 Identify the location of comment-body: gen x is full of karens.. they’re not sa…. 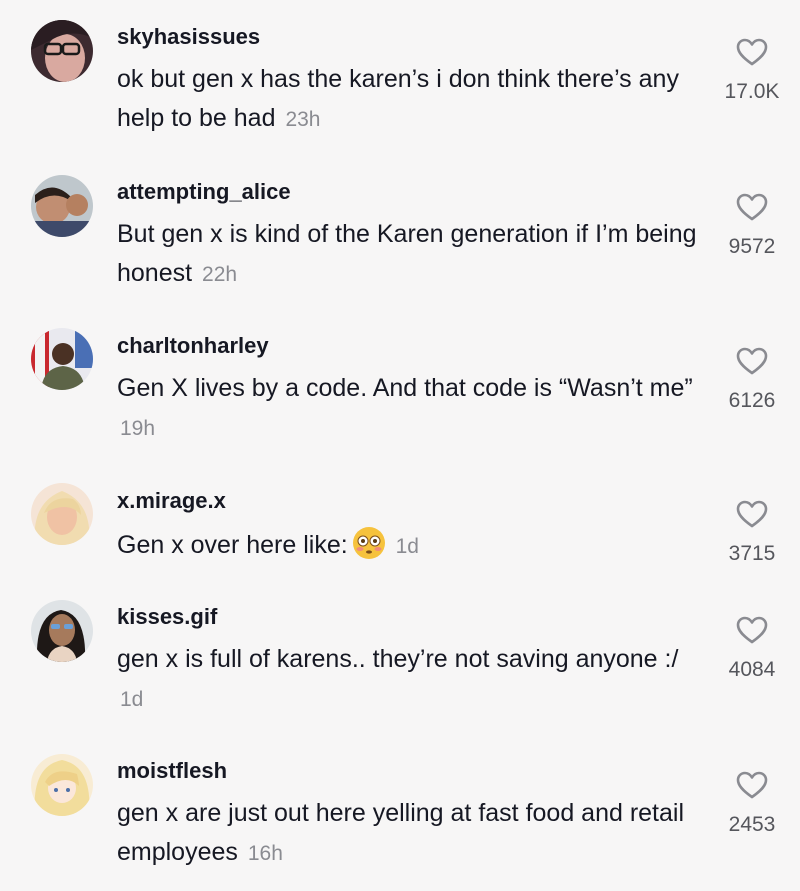
(398, 659).